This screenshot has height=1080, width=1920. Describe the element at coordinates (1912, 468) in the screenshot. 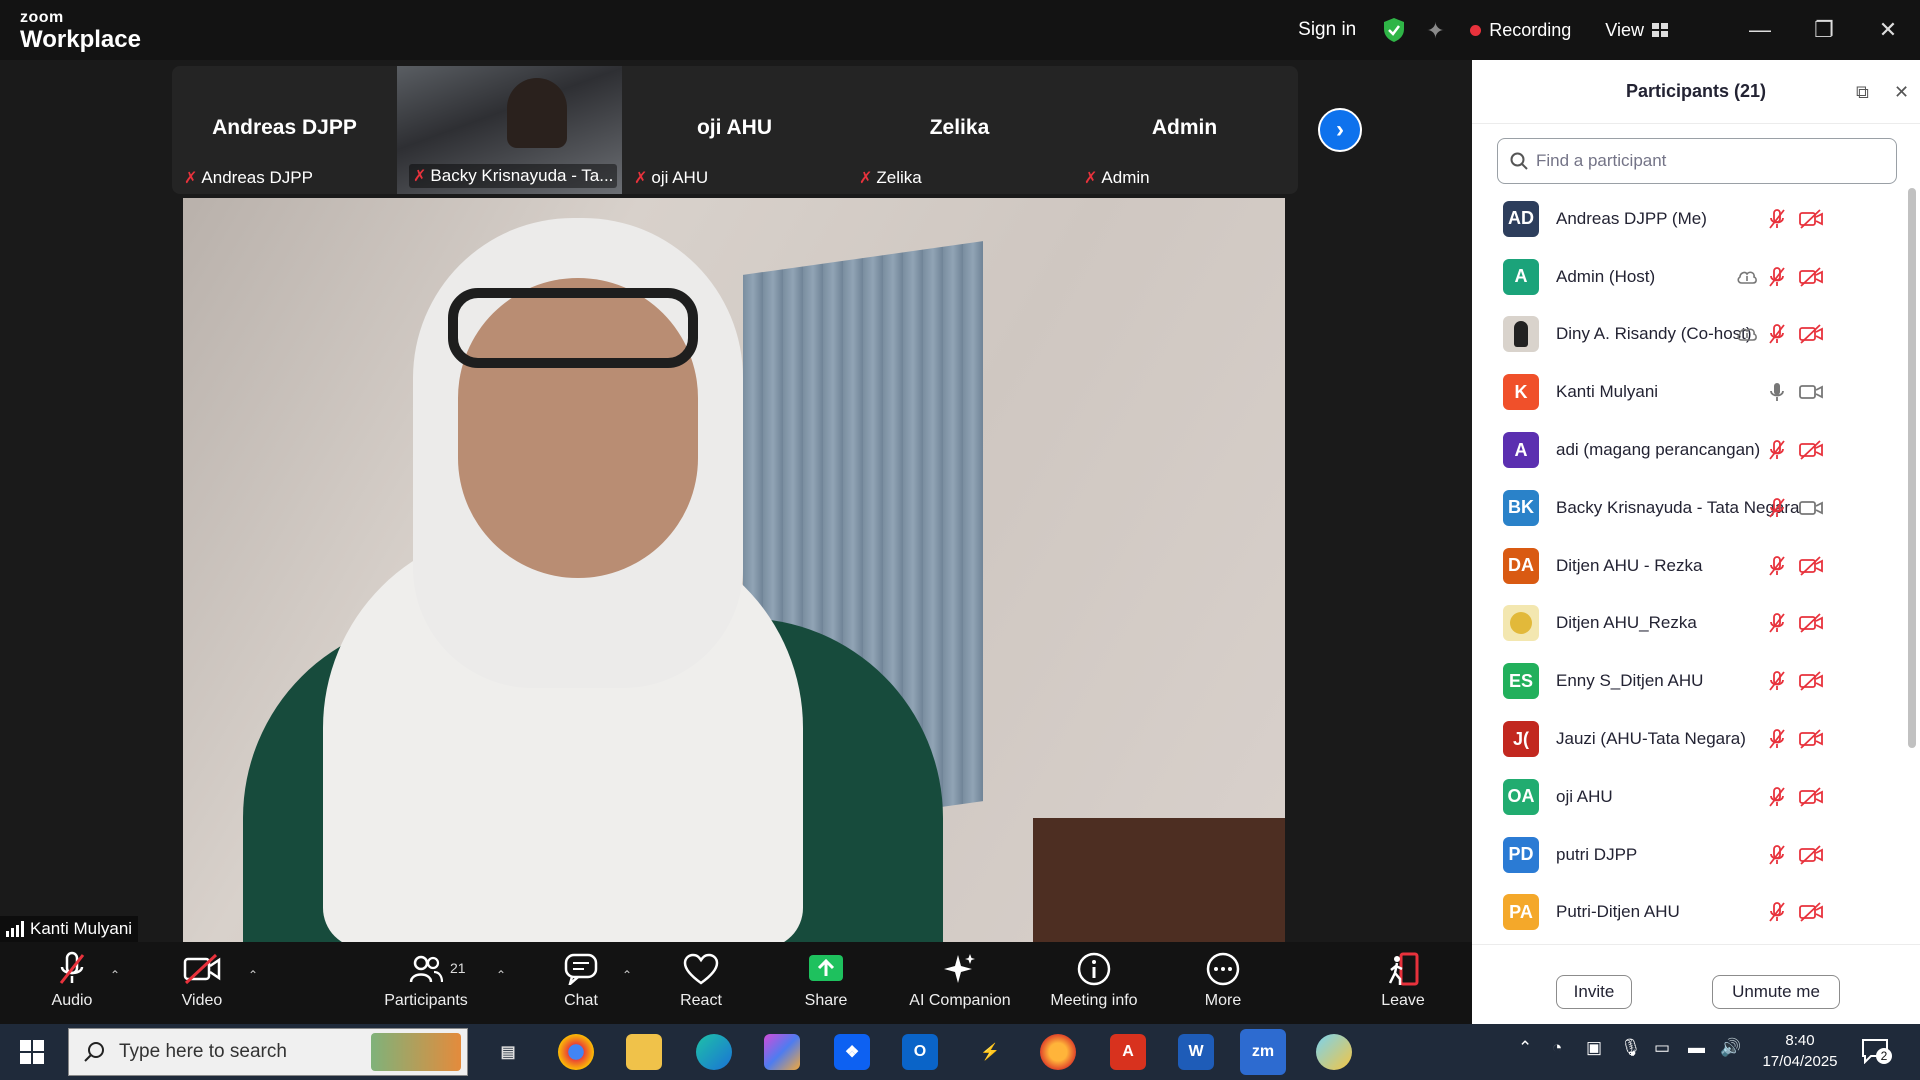

I see `participant-list-scrollbar` at that location.